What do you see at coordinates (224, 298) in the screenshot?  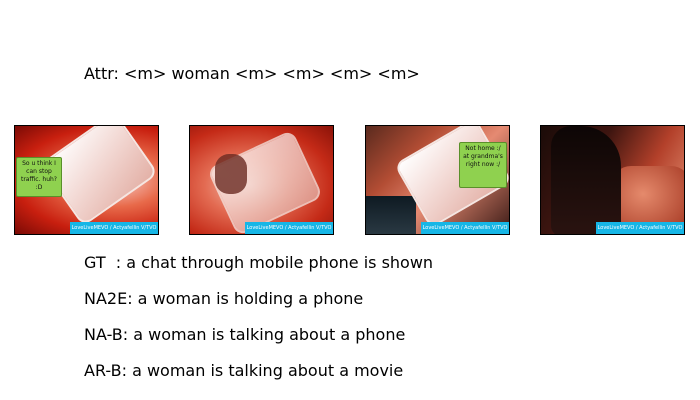 I see `caption-na2e: NA2E: a woman is holding a phone` at bounding box center [224, 298].